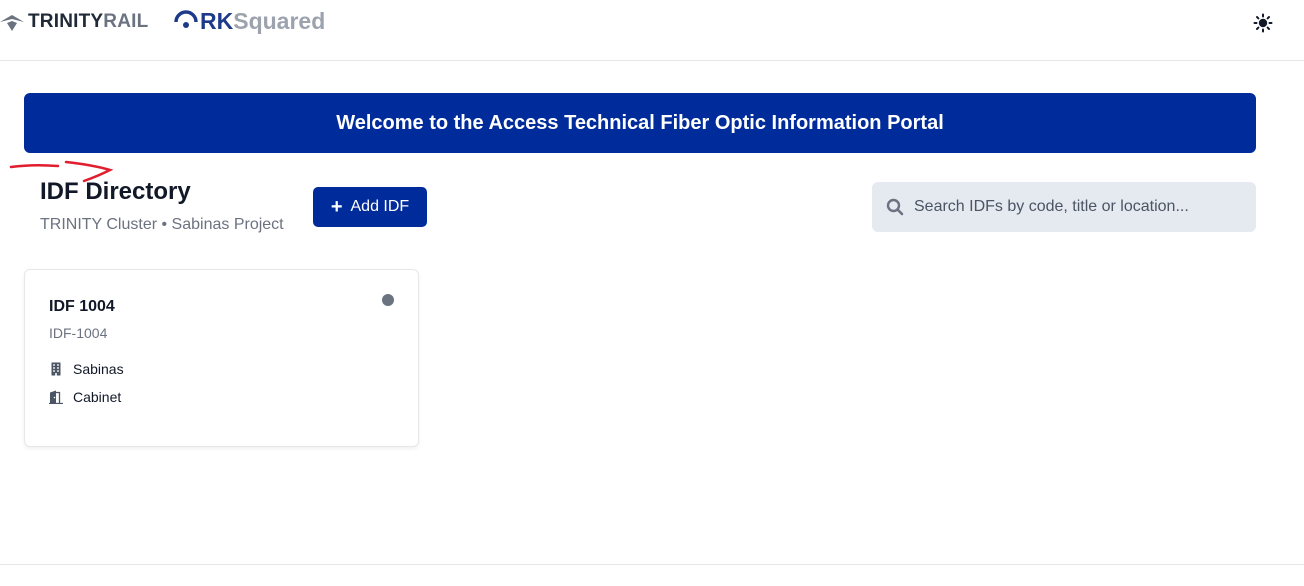  I want to click on search-input, so click(1079, 207).